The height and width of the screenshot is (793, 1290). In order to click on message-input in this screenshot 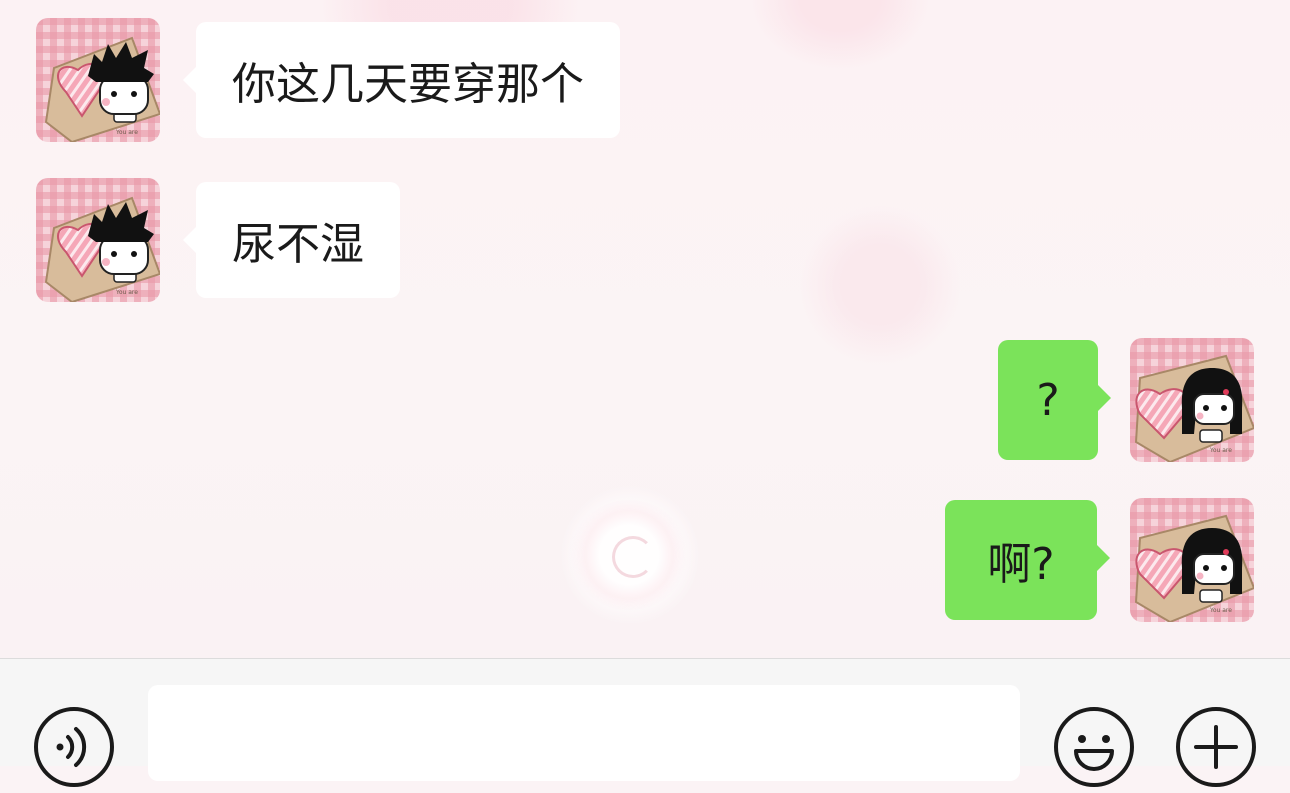, I will do `click(584, 733)`.